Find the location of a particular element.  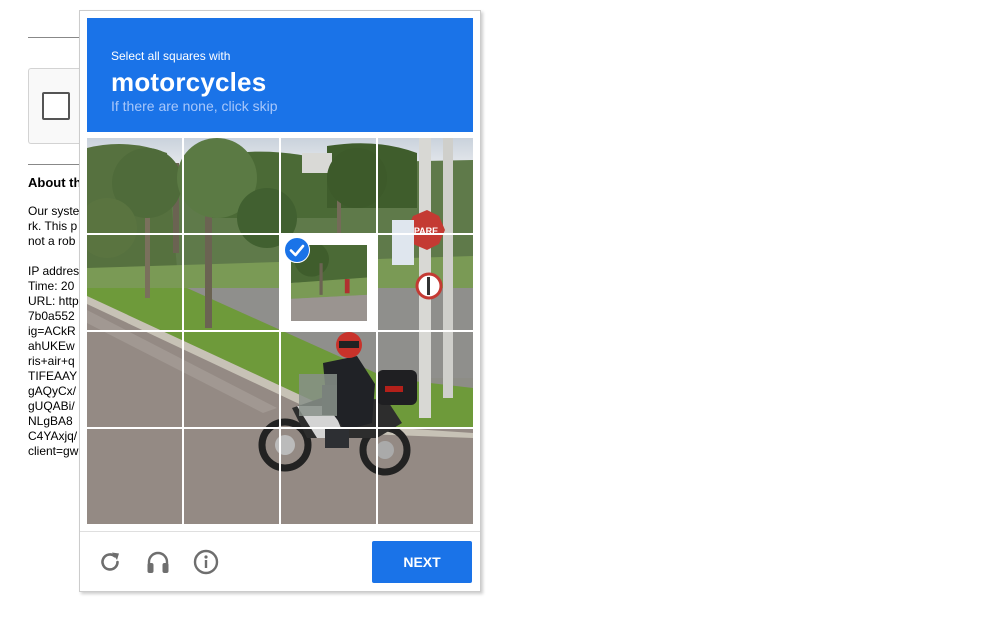

image-tile-r1-c2 is located at coordinates (231, 185).